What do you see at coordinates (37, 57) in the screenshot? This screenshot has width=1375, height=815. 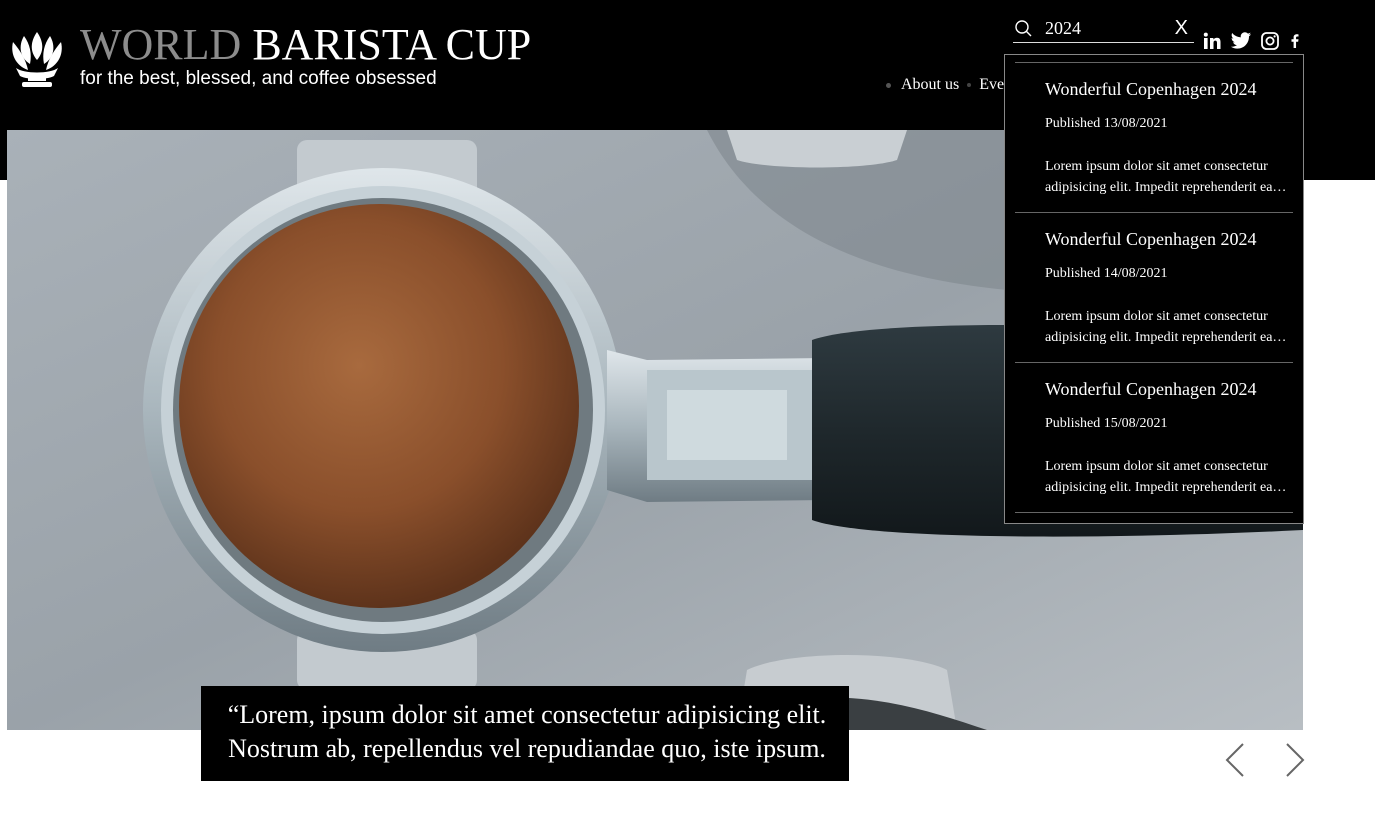 I see `coffee-plant-logo-icon` at bounding box center [37, 57].